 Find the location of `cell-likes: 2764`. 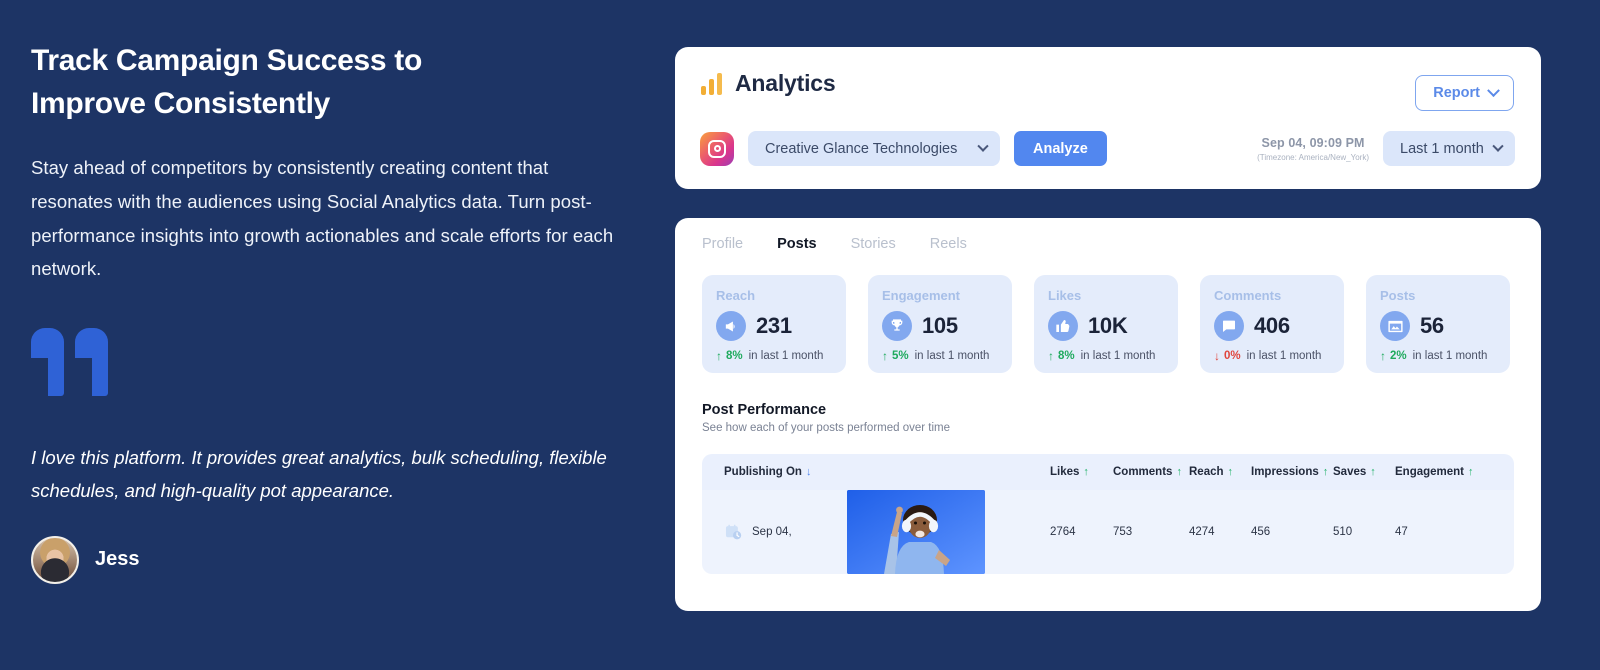

cell-likes: 2764 is located at coordinates (1063, 532).